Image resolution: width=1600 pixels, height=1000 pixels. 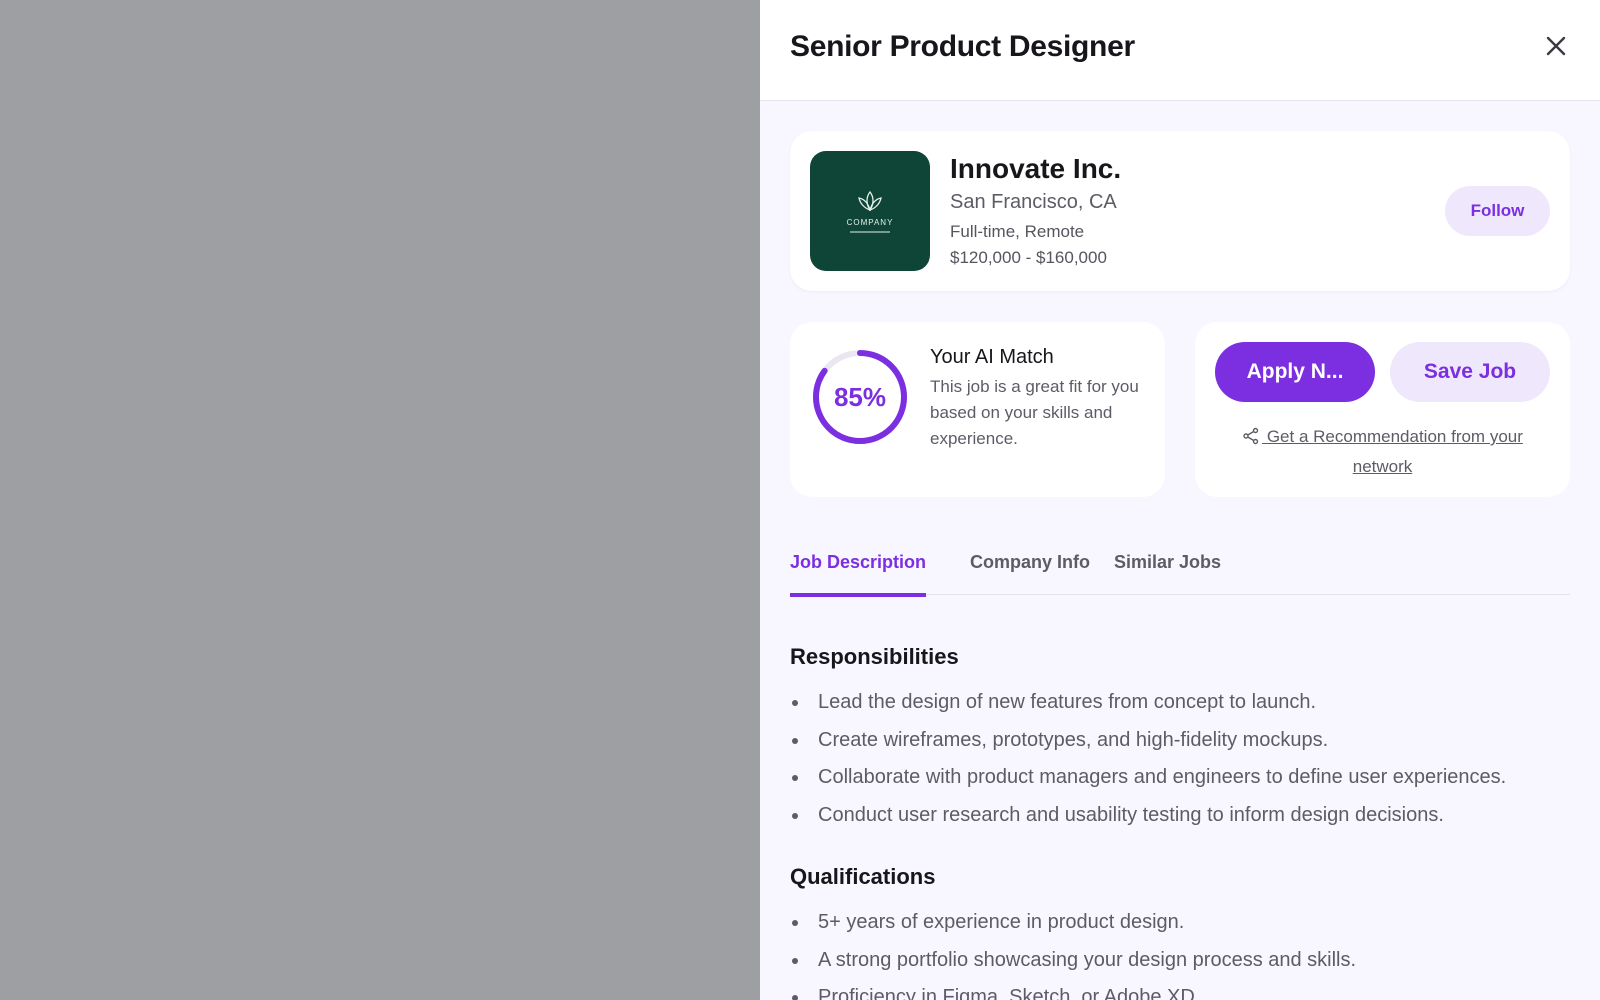 What do you see at coordinates (1180, 50) in the screenshot?
I see `drawer-header: Senior Product Designer` at bounding box center [1180, 50].